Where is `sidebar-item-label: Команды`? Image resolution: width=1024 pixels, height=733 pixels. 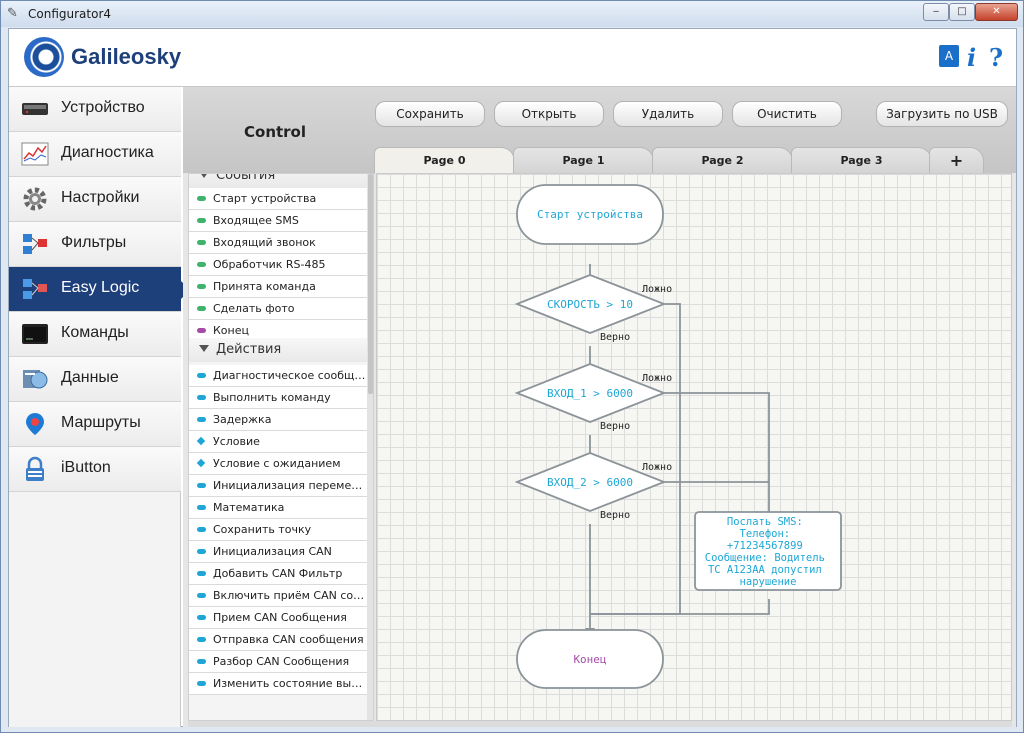 sidebar-item-label: Команды is located at coordinates (95, 332).